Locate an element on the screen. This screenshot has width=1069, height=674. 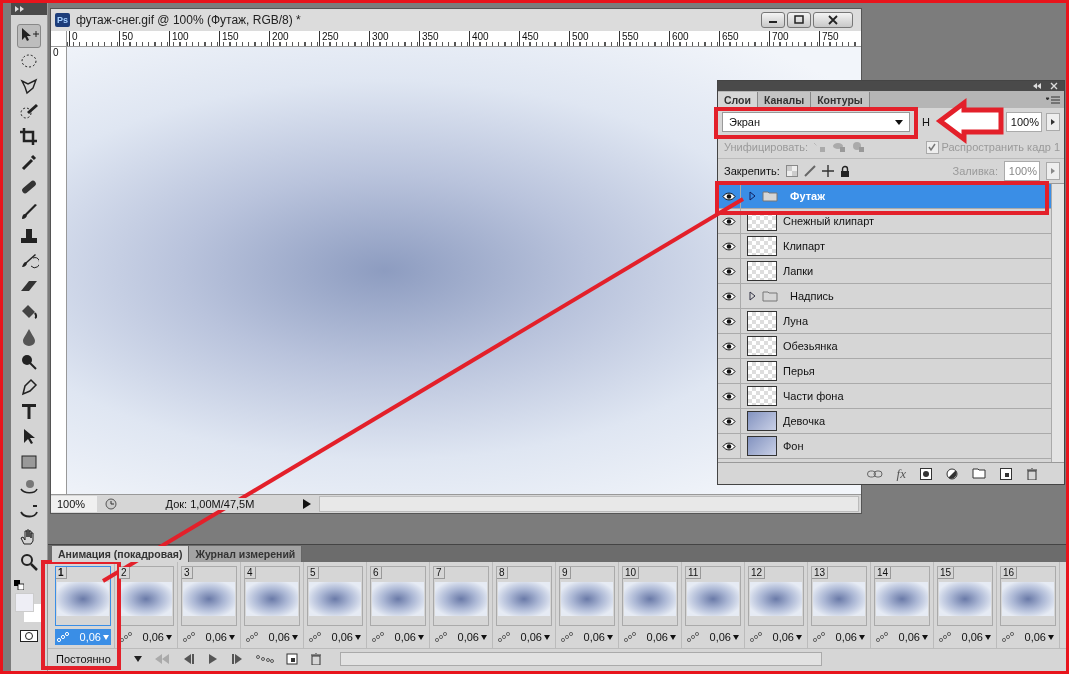
zoom-field: 100% is located at coordinates (74, 504).